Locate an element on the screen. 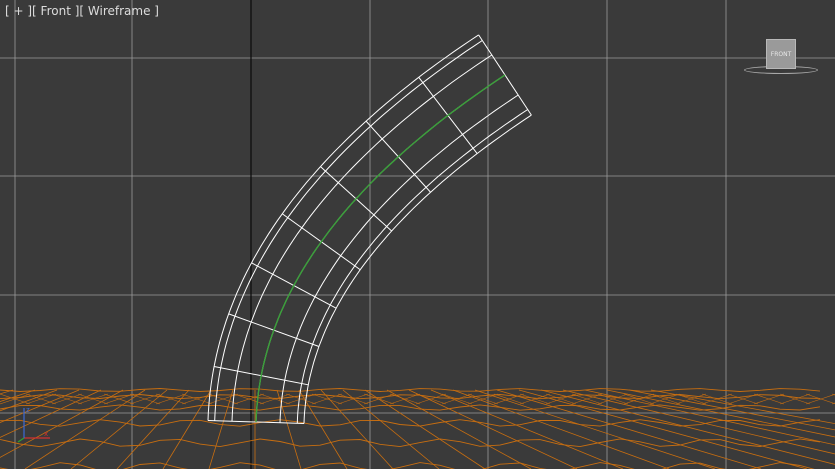 The height and width of the screenshot is (469, 835). viewcube-icon: FRONT is located at coordinates (782, 58).